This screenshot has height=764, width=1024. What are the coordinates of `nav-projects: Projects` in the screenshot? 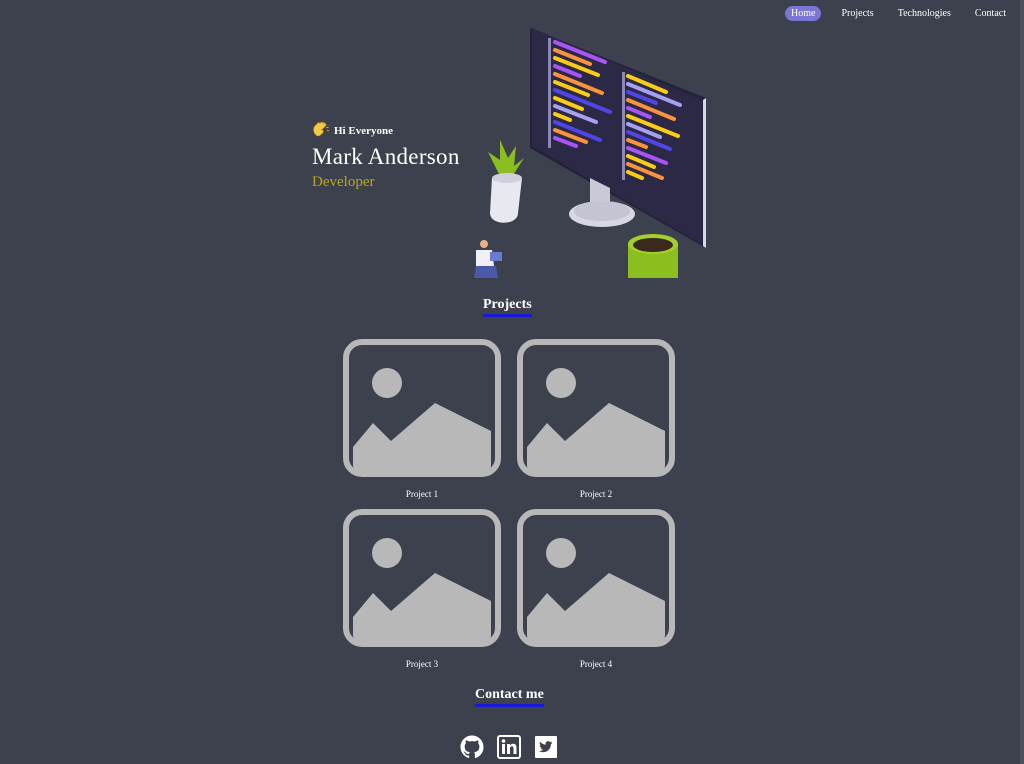 It's located at (857, 13).